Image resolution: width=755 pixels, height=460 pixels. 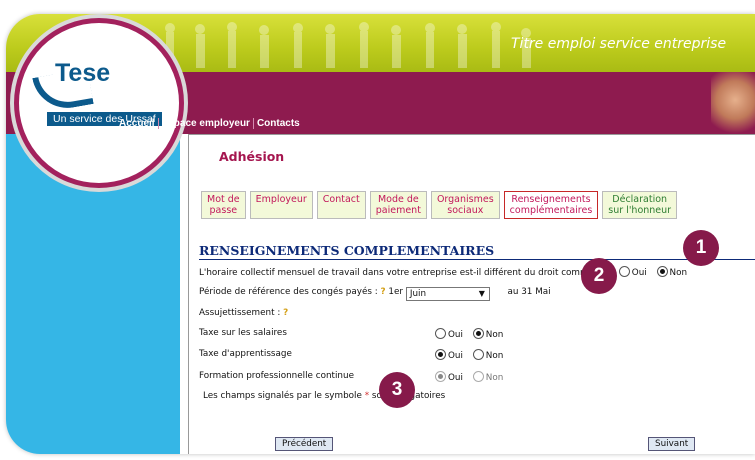 I want to click on taxe-salaires-row: Taxe sur les salaires, so click(x=243, y=333).